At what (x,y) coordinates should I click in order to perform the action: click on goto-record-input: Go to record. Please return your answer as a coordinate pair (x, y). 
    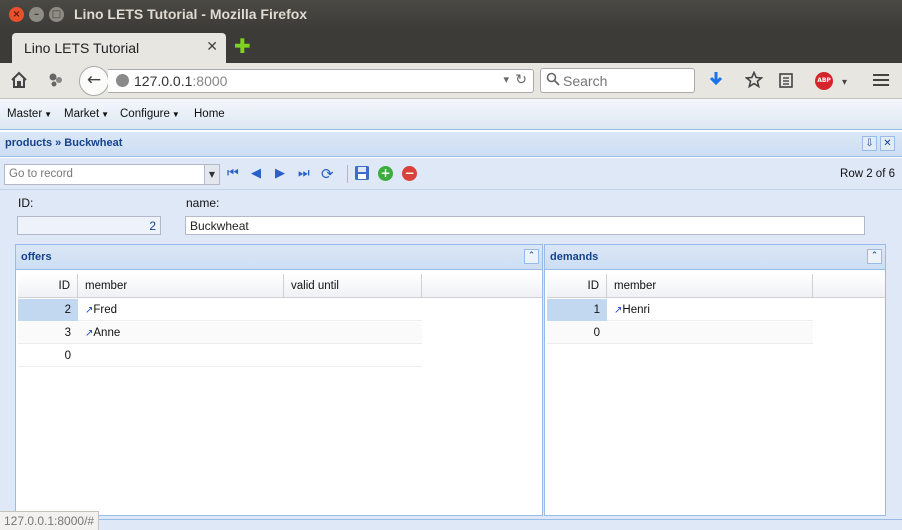
    Looking at the image, I should click on (41, 174).